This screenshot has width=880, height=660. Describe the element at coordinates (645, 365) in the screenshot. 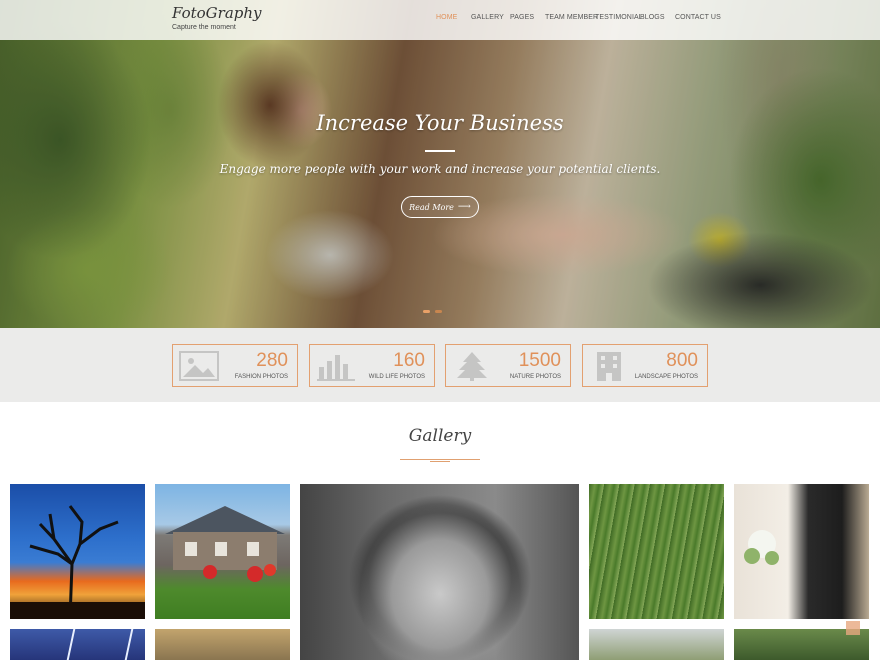

I see `stat-landscape: 800 LANDSCAPE PHOTOS` at that location.